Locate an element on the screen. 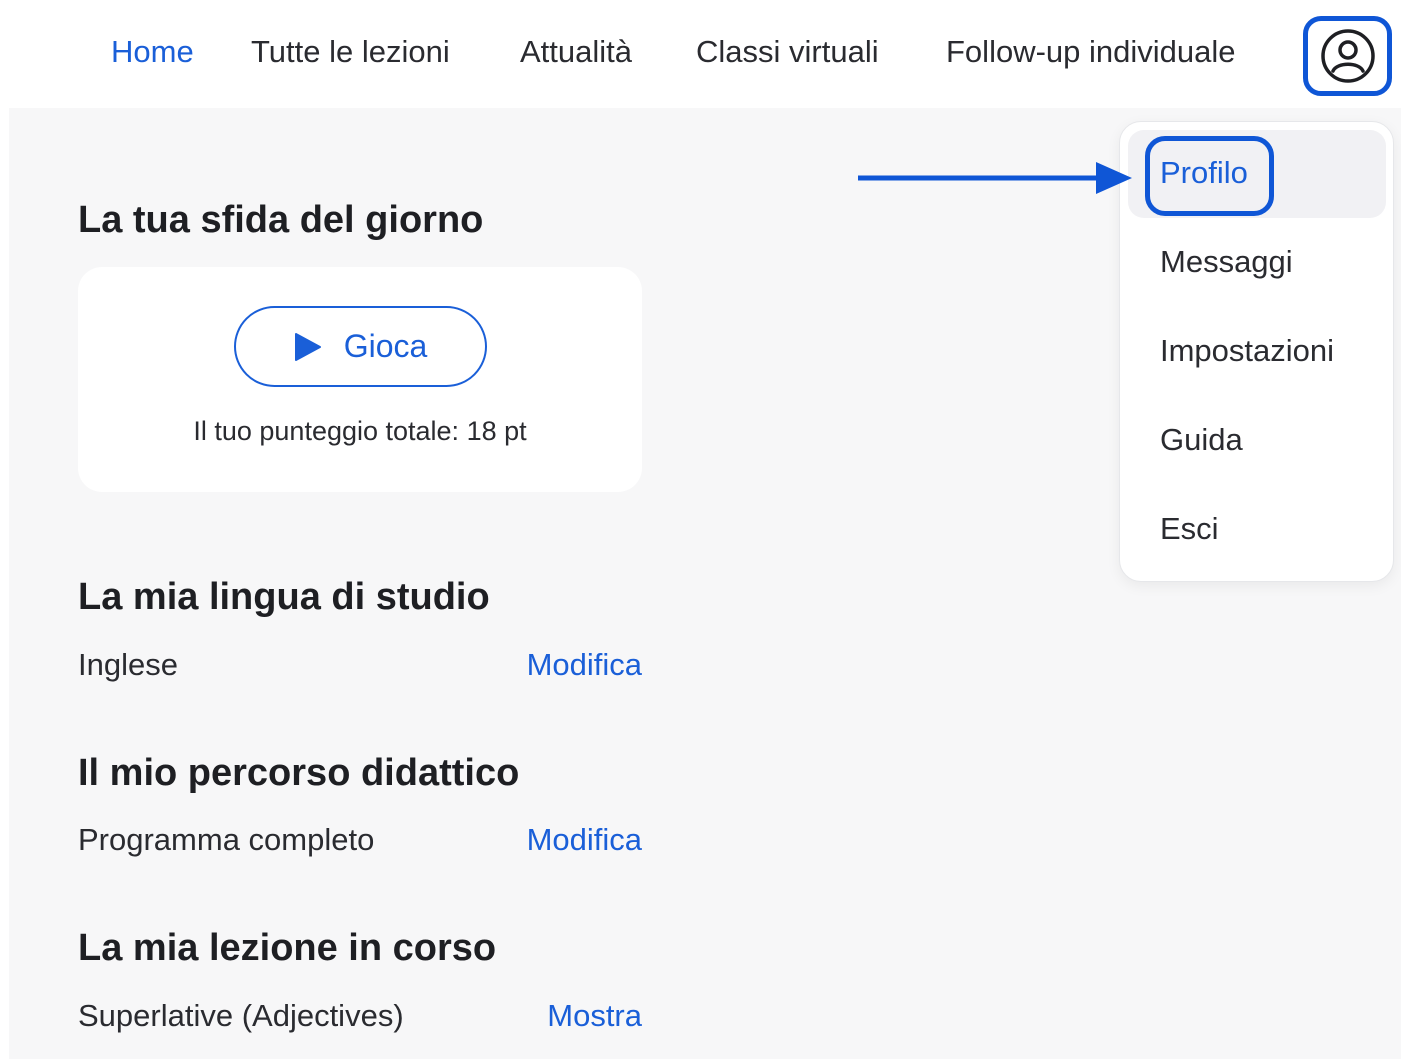  study-language-title: La mia lingua di studio is located at coordinates (284, 597).